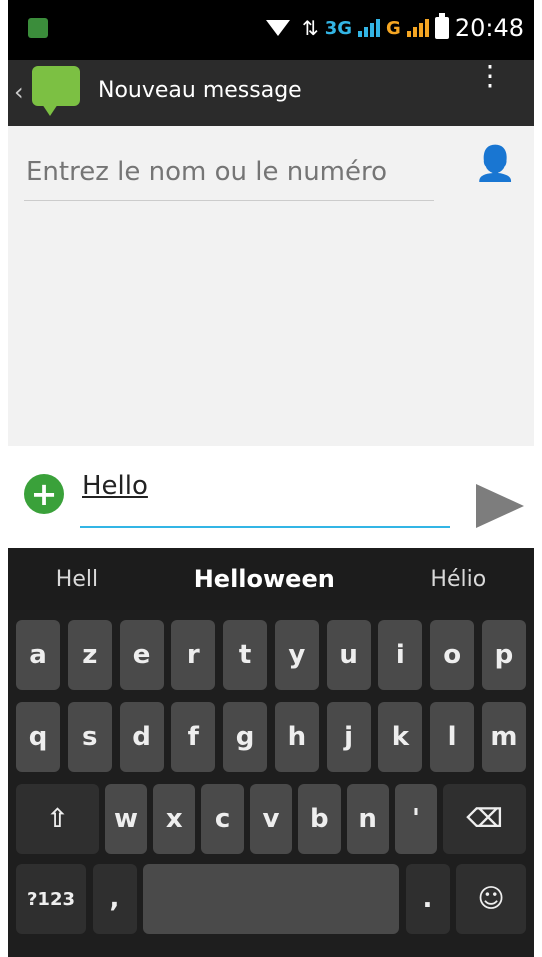 This screenshot has height=957, width=542. I want to click on compose-area: +, so click(271, 497).